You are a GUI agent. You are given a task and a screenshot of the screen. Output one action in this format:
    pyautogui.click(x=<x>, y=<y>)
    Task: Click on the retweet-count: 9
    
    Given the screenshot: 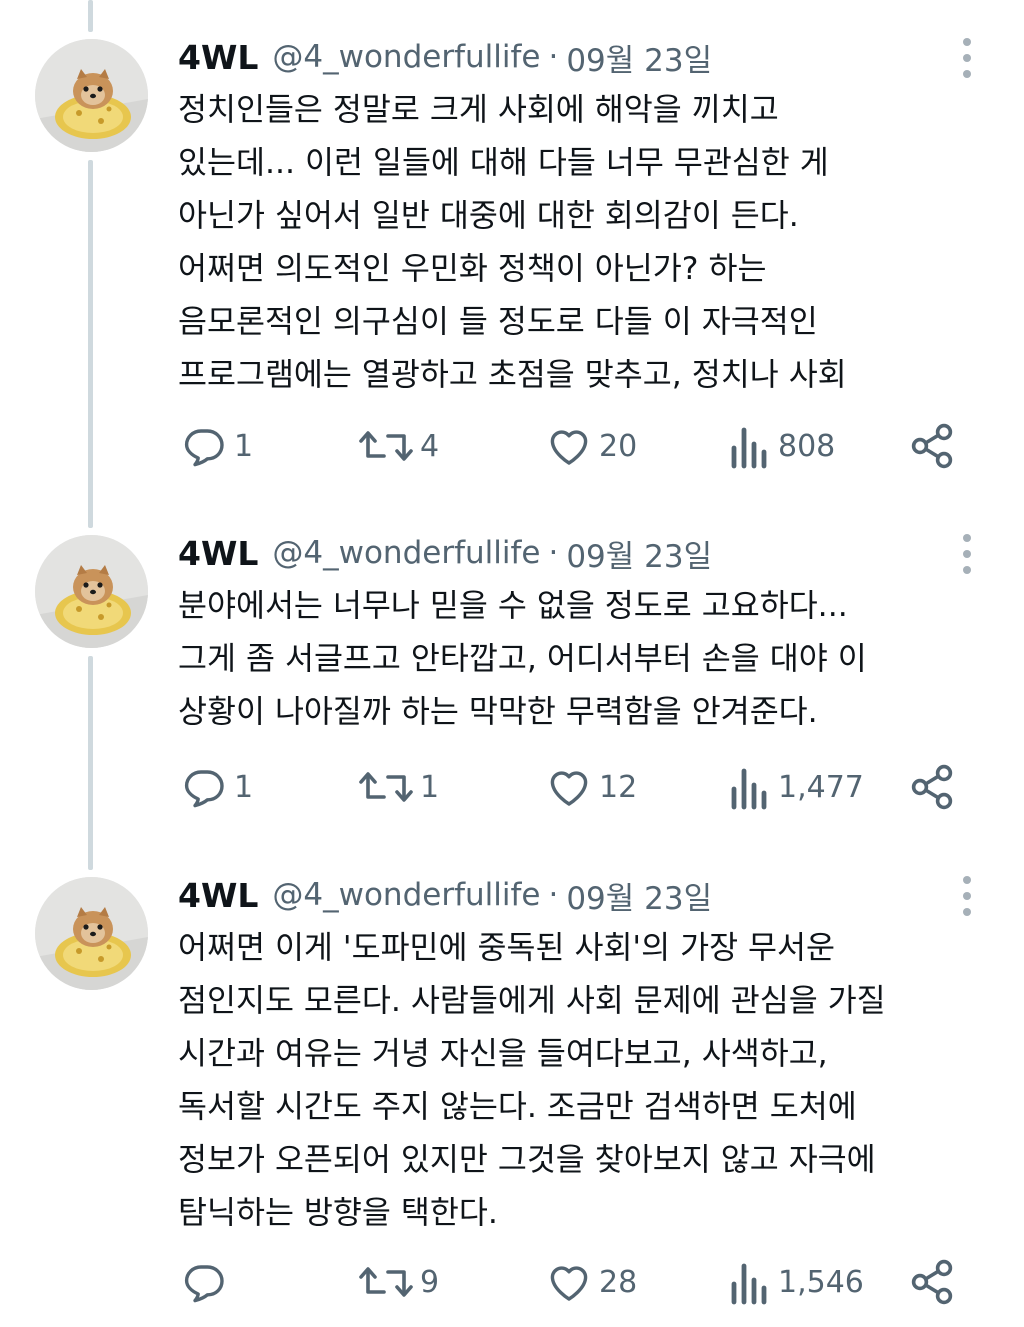 What is the action you would take?
    pyautogui.click(x=430, y=1282)
    